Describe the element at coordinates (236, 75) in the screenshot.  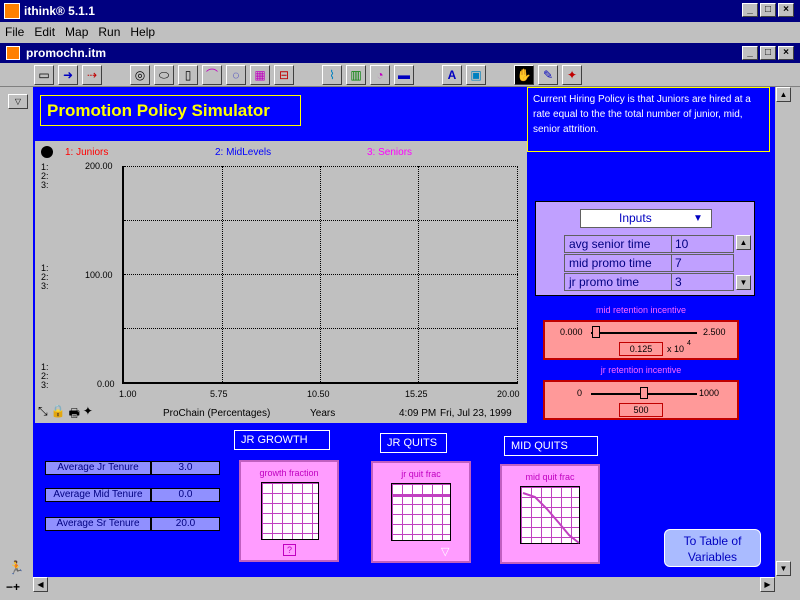
I see `gauge-tool-icon: ◌` at that location.